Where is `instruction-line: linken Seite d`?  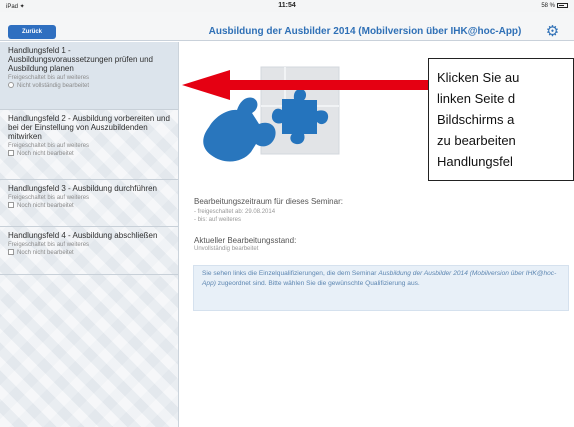
instruction-line: linken Seite d is located at coordinates (476, 98).